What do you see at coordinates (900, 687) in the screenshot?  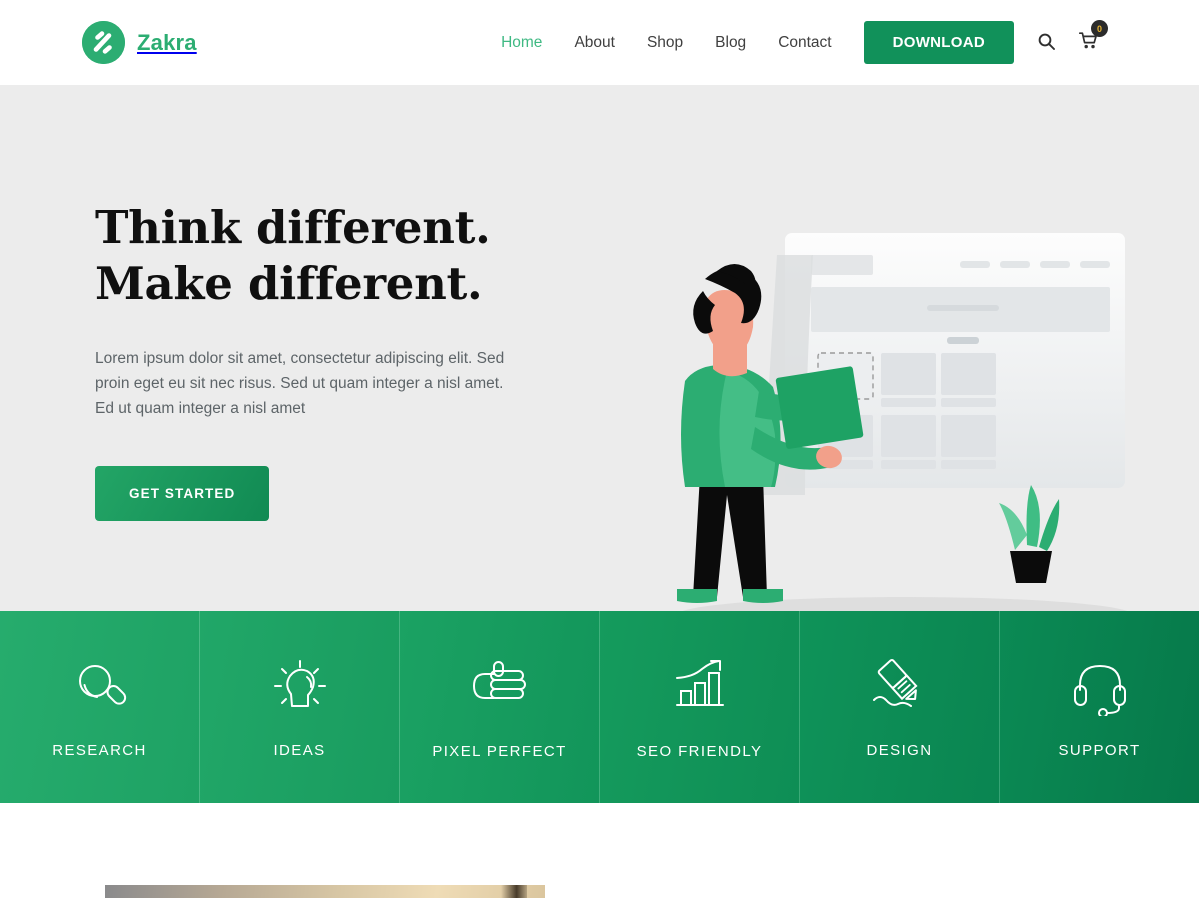 I see `marker-pen-icon` at bounding box center [900, 687].